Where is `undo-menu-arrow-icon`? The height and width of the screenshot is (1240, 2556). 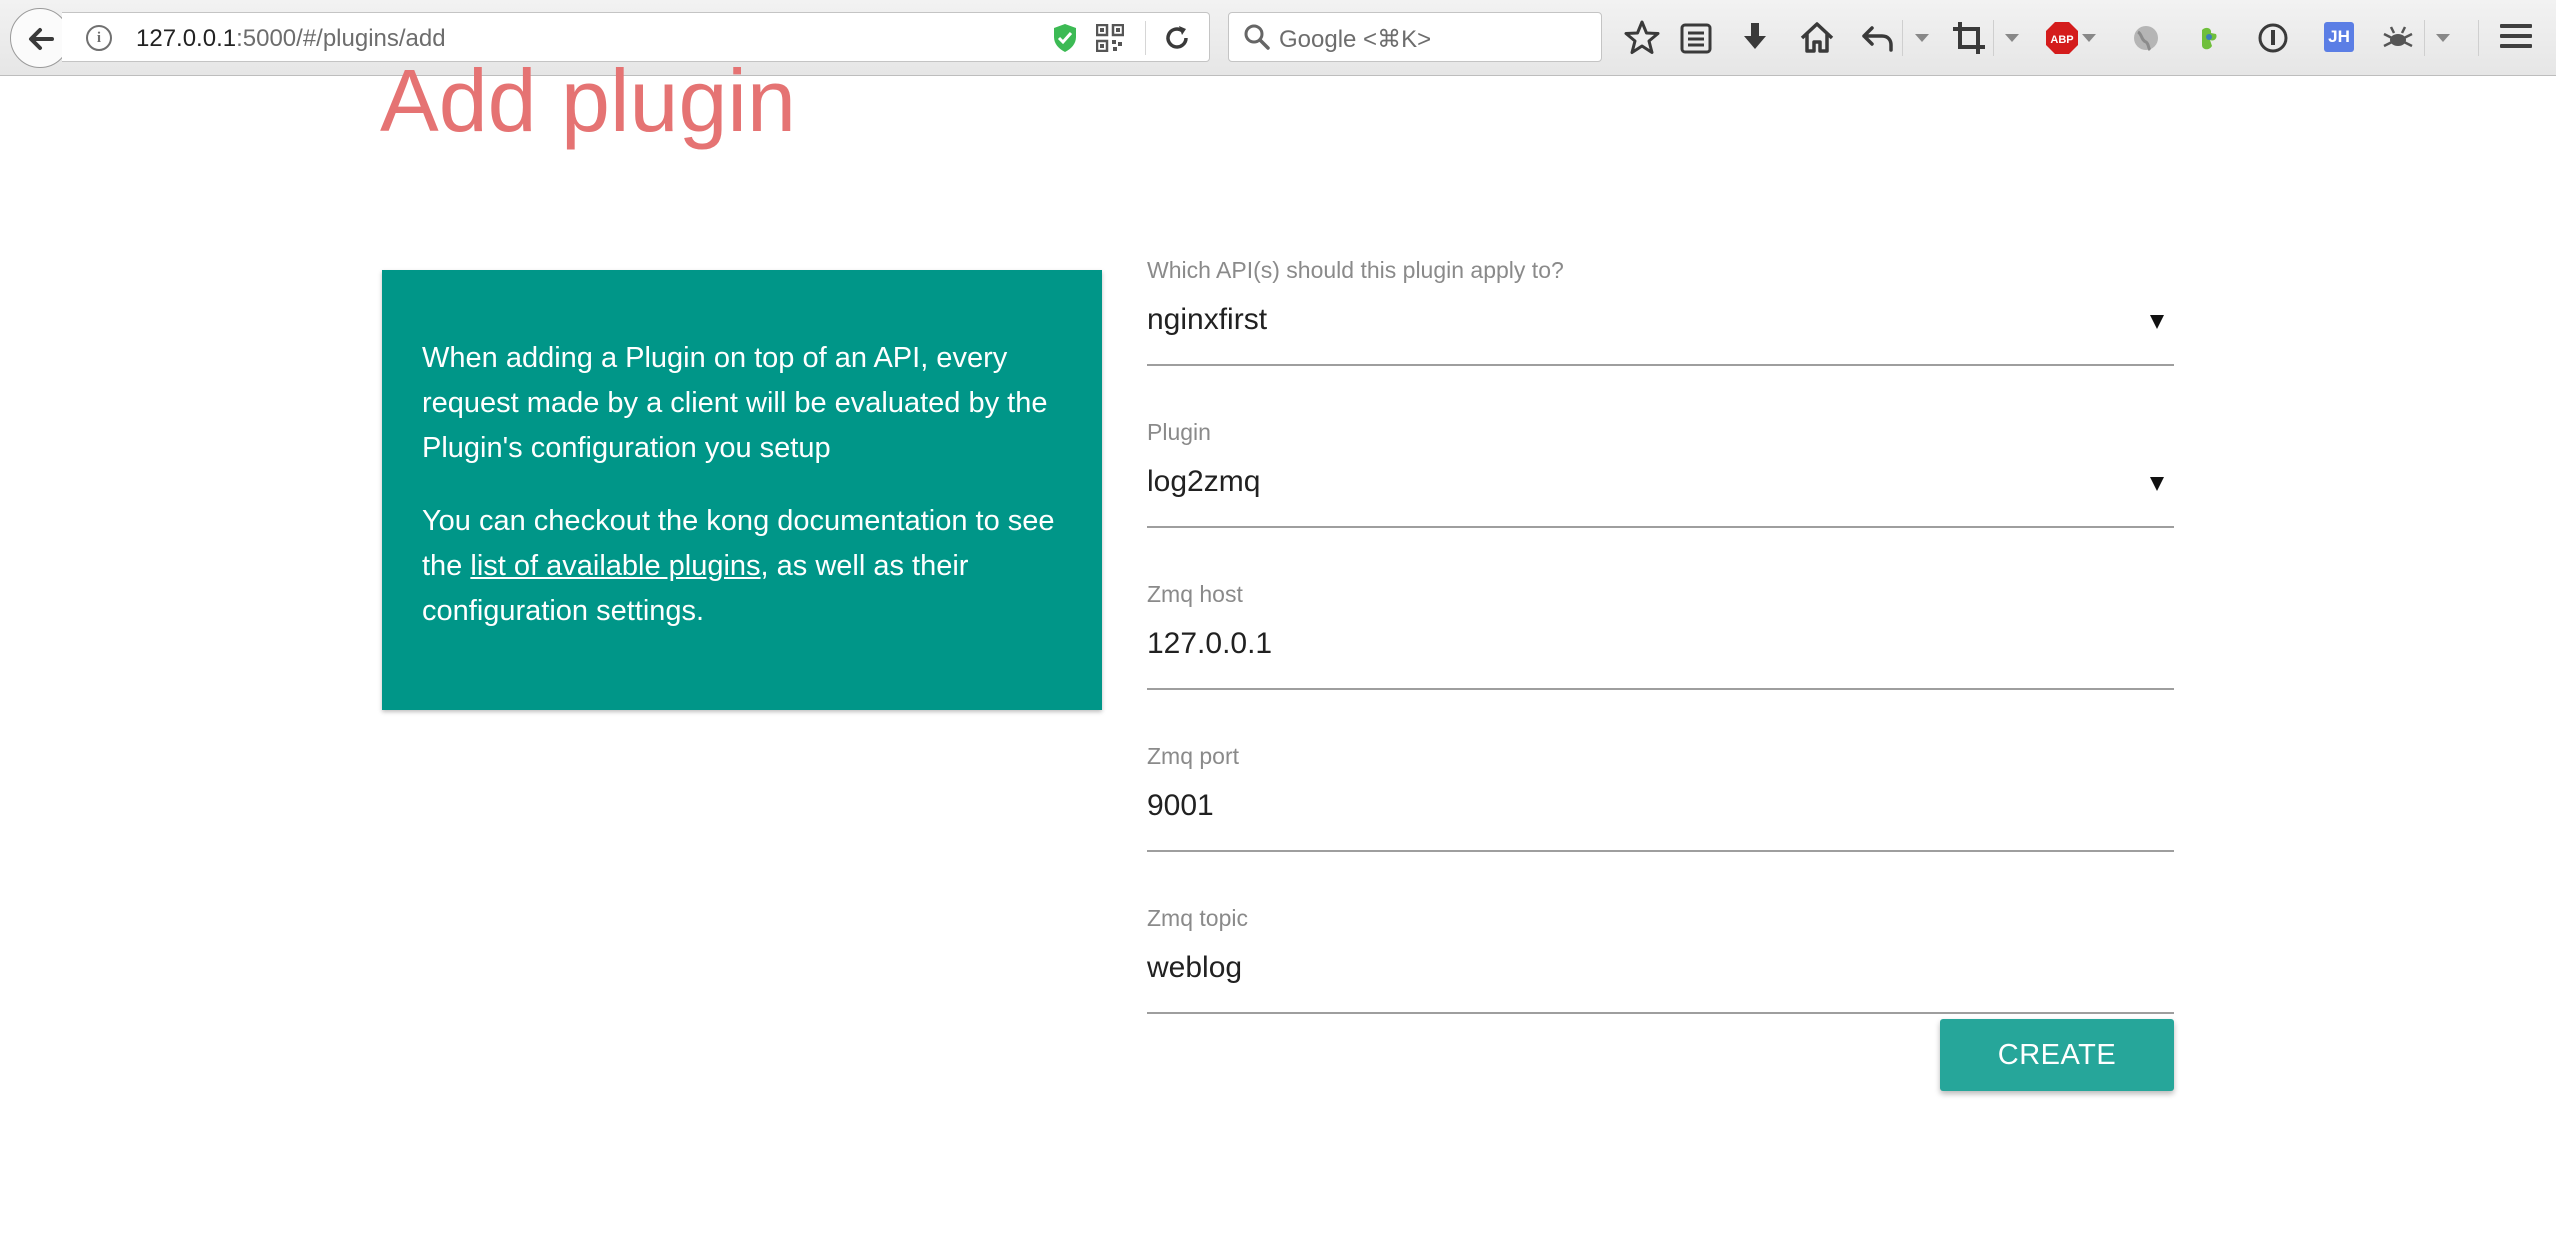 undo-menu-arrow-icon is located at coordinates (1922, 38).